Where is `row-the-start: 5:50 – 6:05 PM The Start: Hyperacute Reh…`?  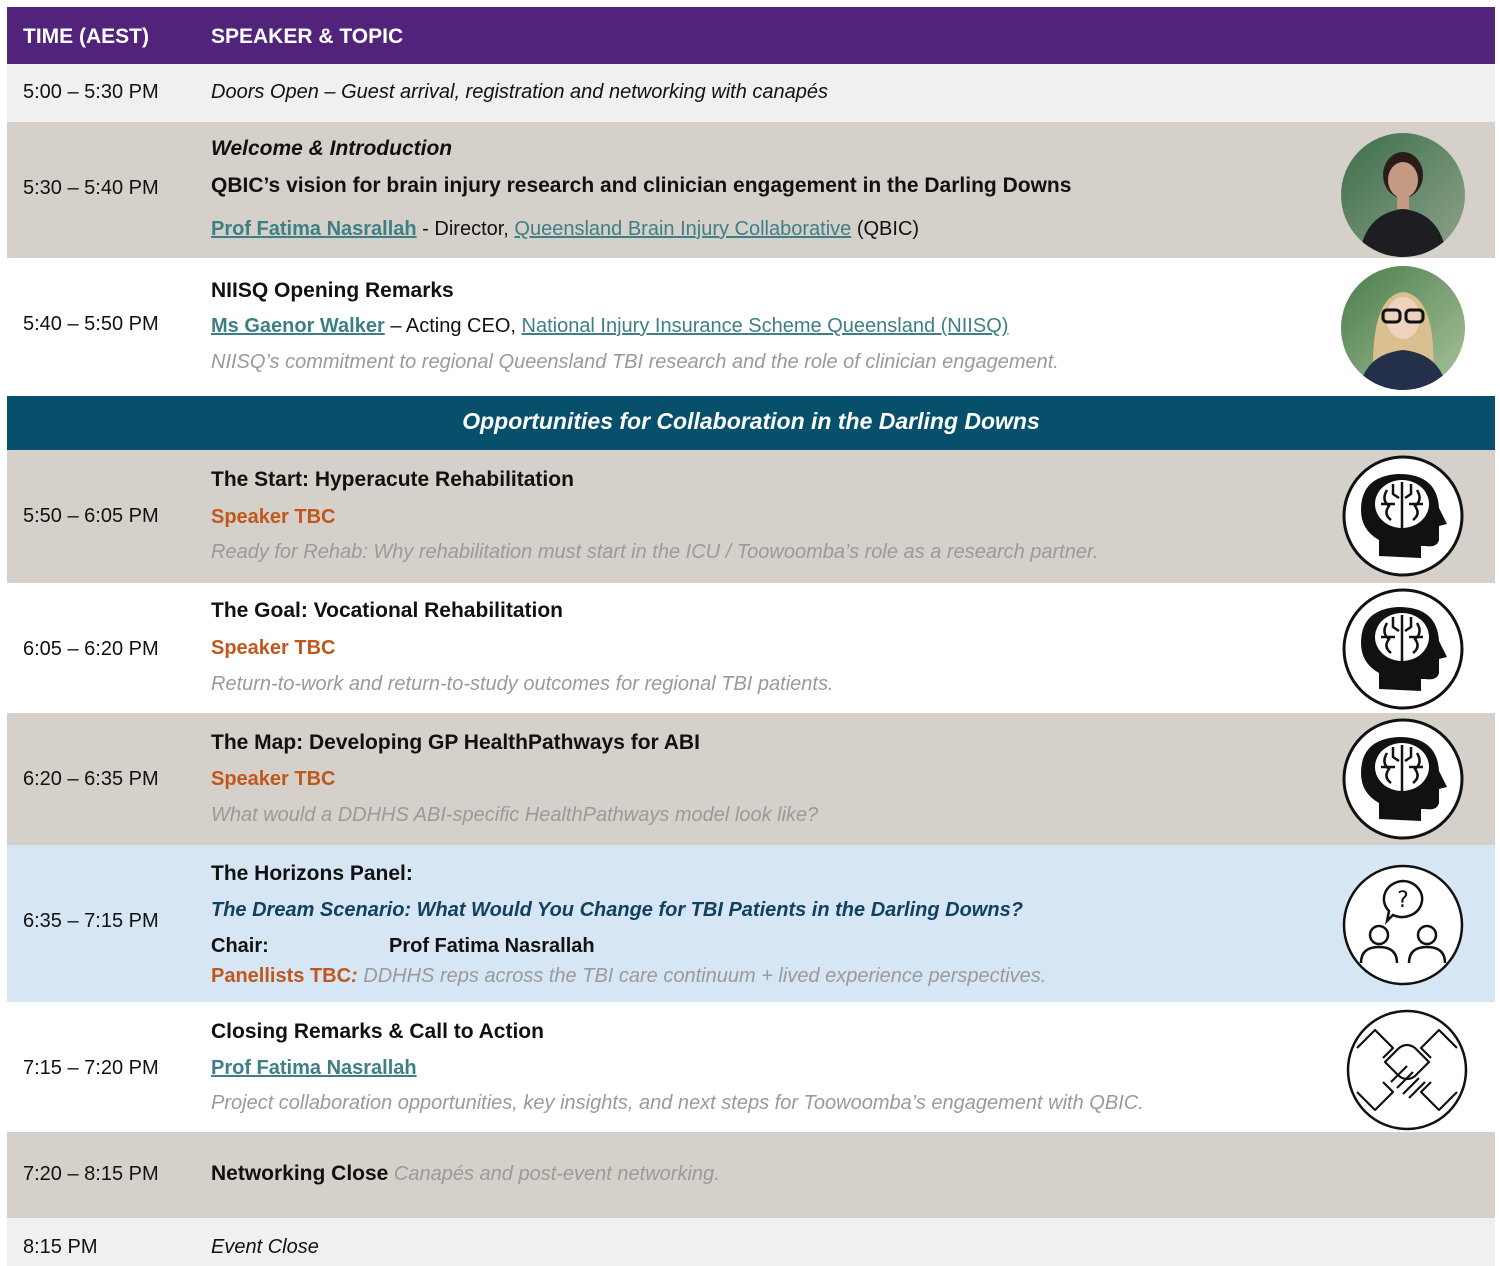 row-the-start: 5:50 – 6:05 PM The Start: Hyperacute Reh… is located at coordinates (751, 516).